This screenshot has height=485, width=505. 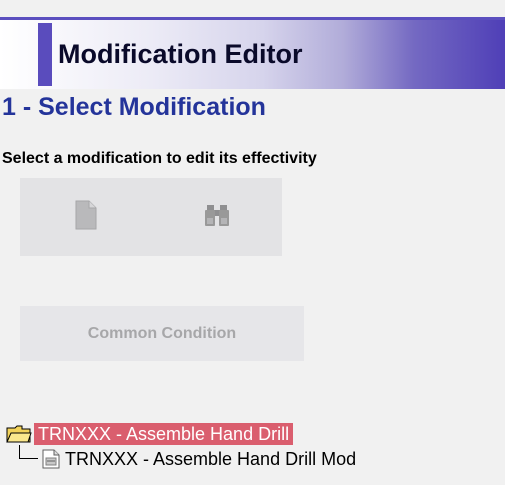 I want to click on title-banner-top-border, so click(x=252, y=18).